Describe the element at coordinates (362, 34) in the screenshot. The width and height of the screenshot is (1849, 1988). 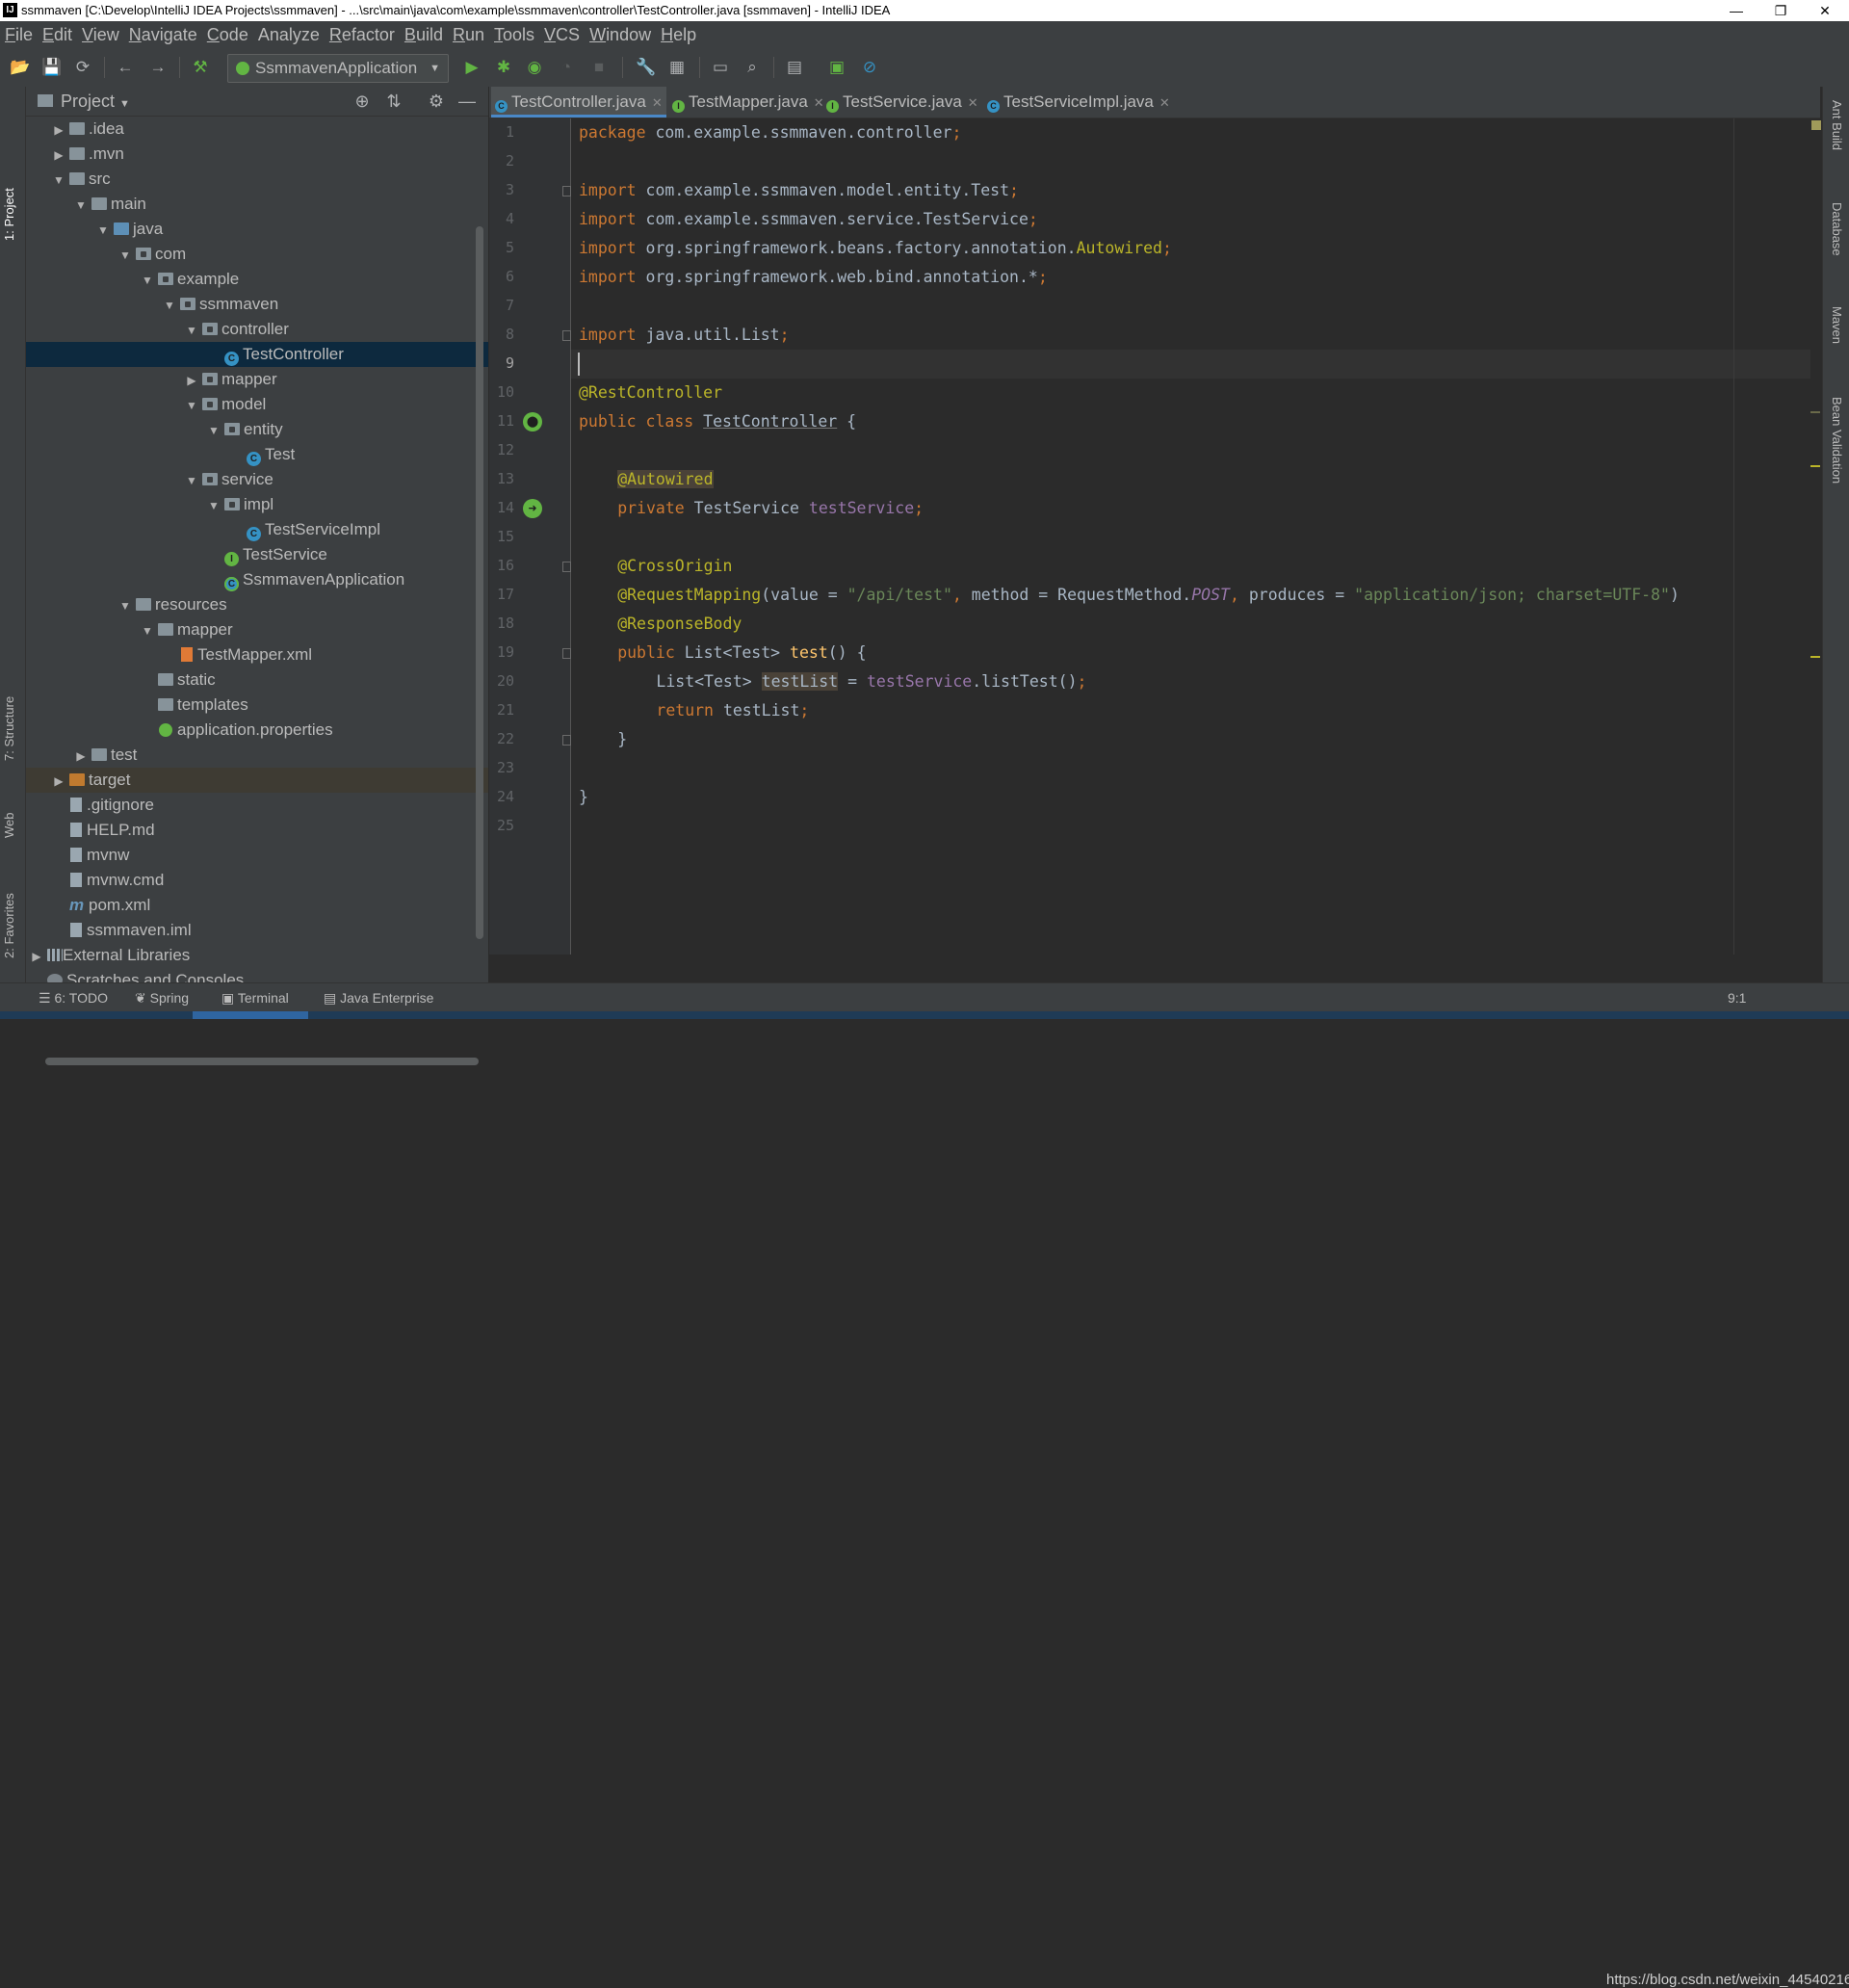
I see `menu-refactor: Refactor` at that location.